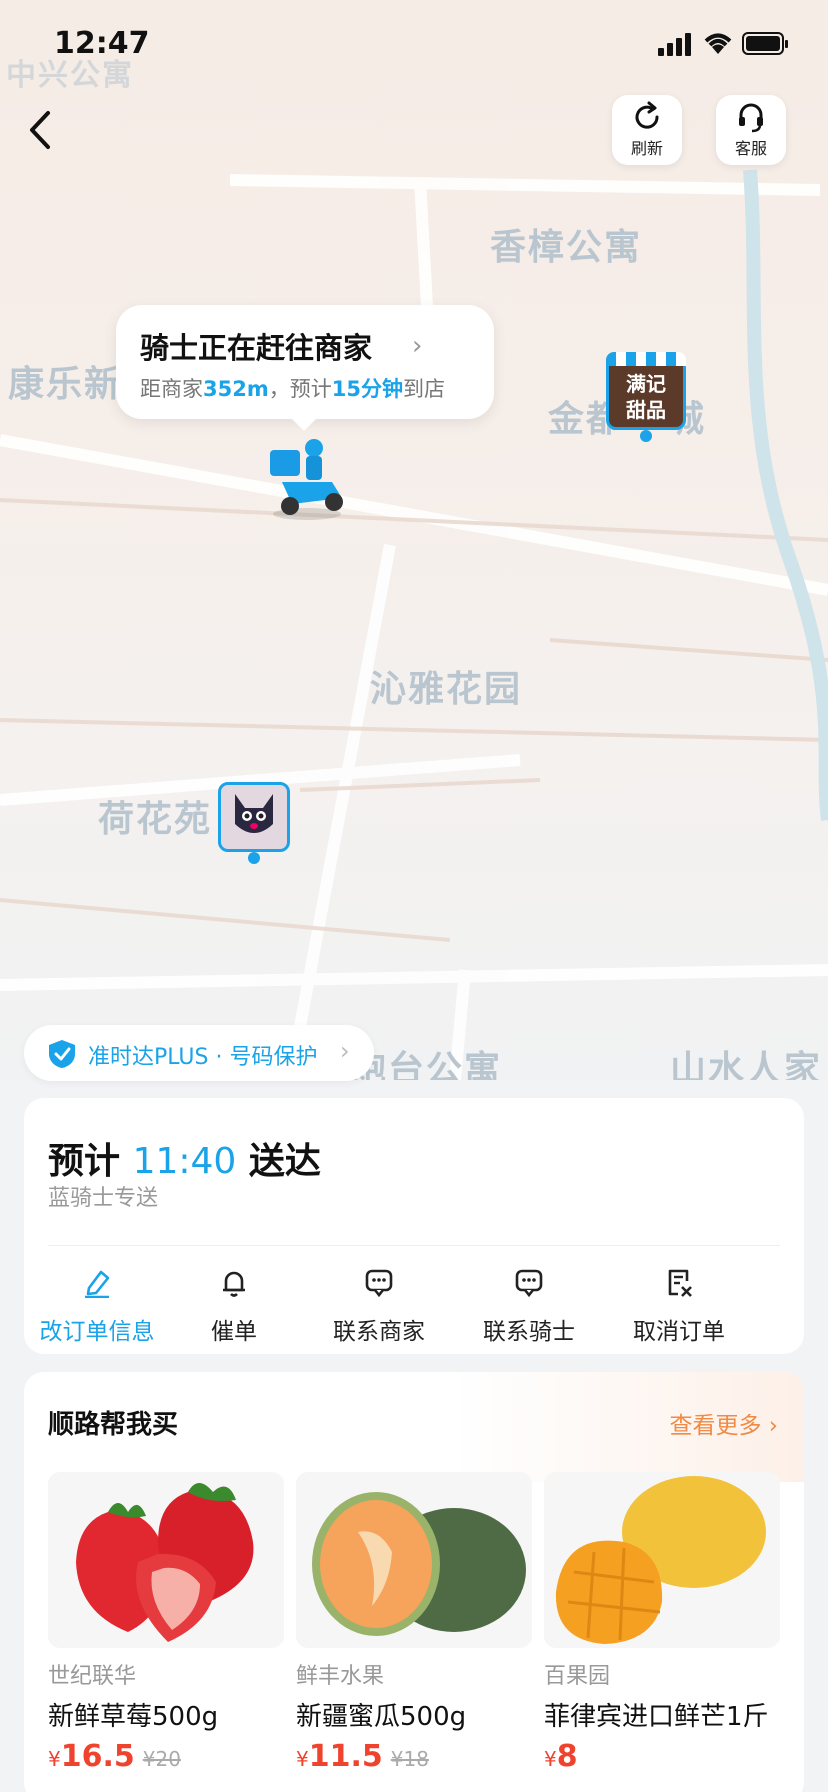 The height and width of the screenshot is (1792, 828). What do you see at coordinates (300, 389) in the screenshot?
I see `sub-middle: ，预计` at bounding box center [300, 389].